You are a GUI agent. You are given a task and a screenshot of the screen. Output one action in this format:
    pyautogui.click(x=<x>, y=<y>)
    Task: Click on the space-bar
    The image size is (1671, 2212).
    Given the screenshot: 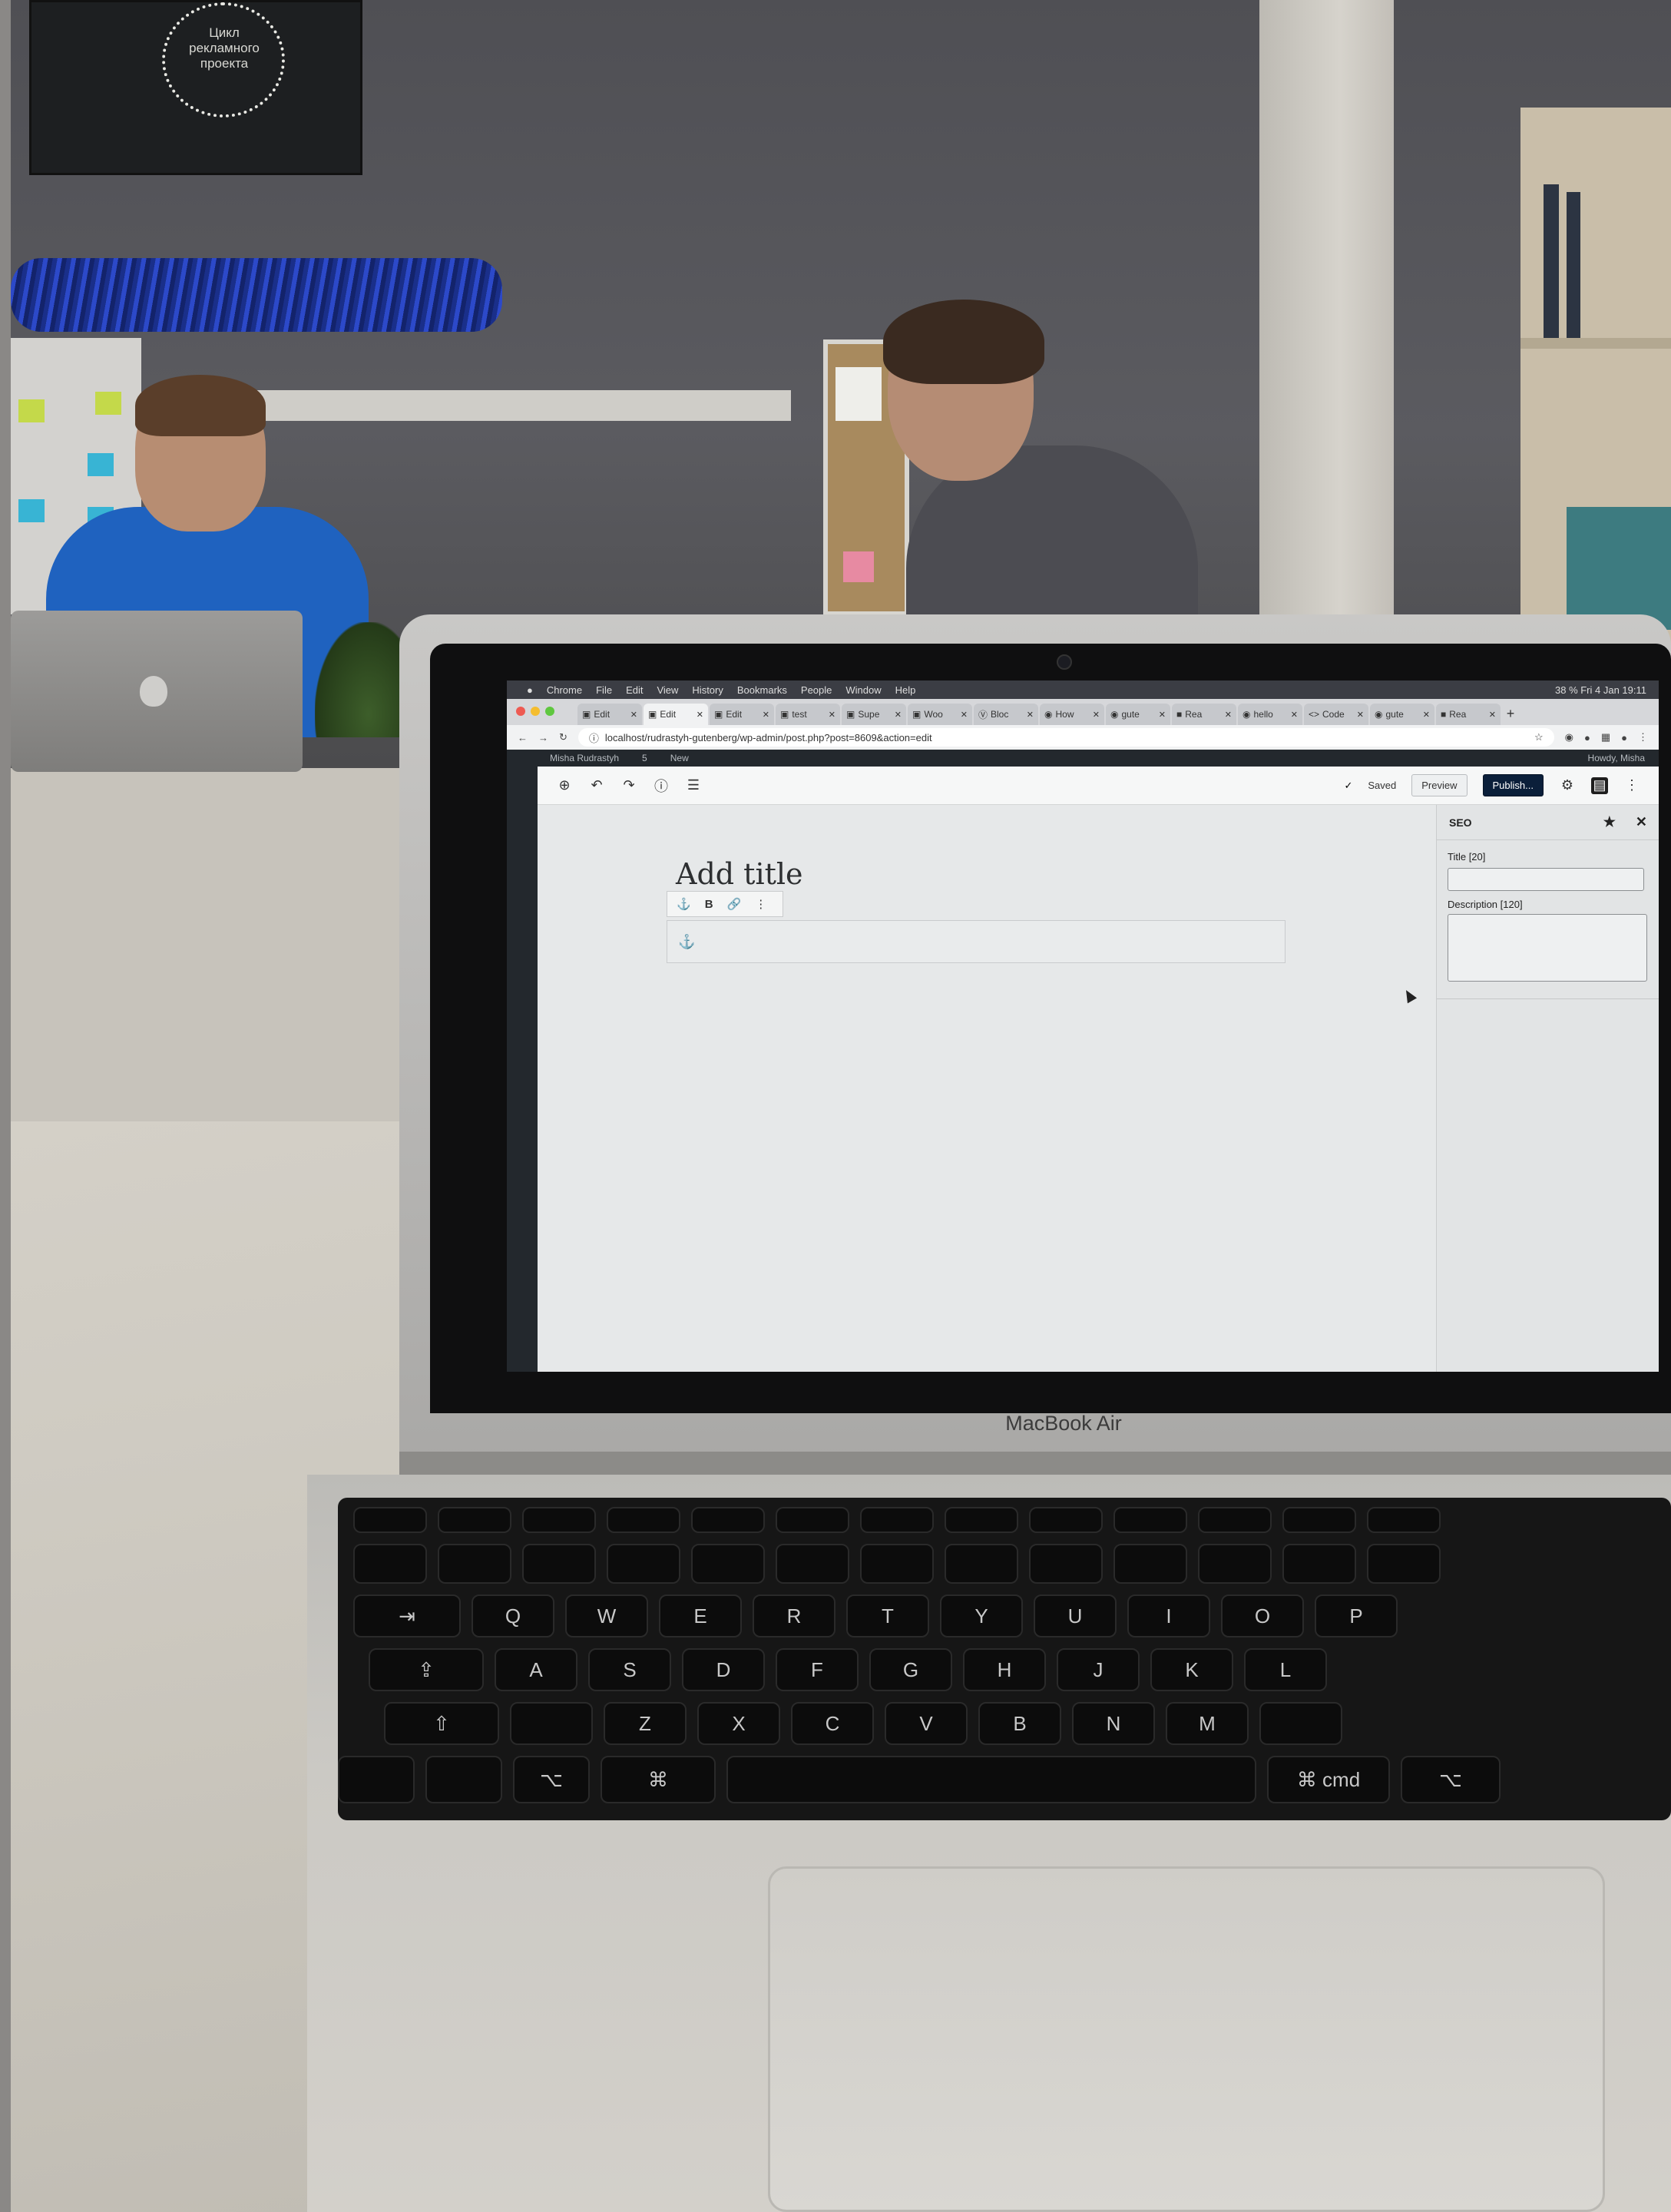 What is the action you would take?
    pyautogui.click(x=991, y=1780)
    